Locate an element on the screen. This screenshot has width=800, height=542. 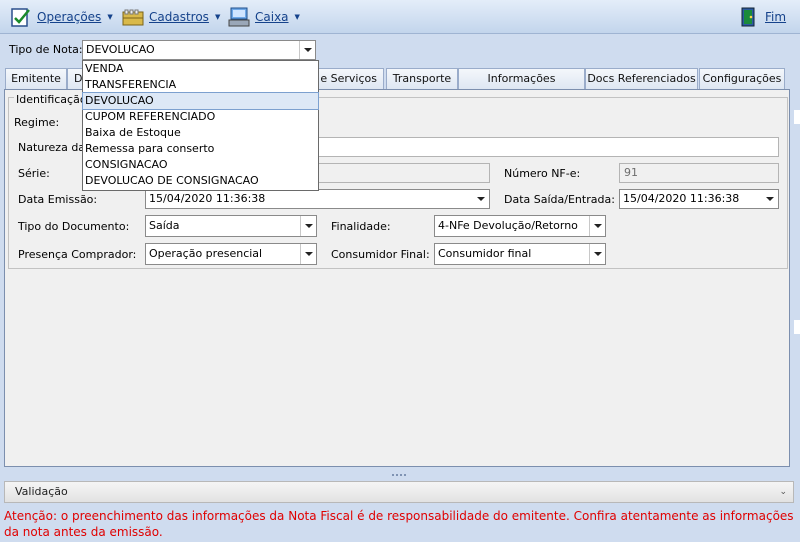
menu-fim-label: Fim is located at coordinates (776, 17).